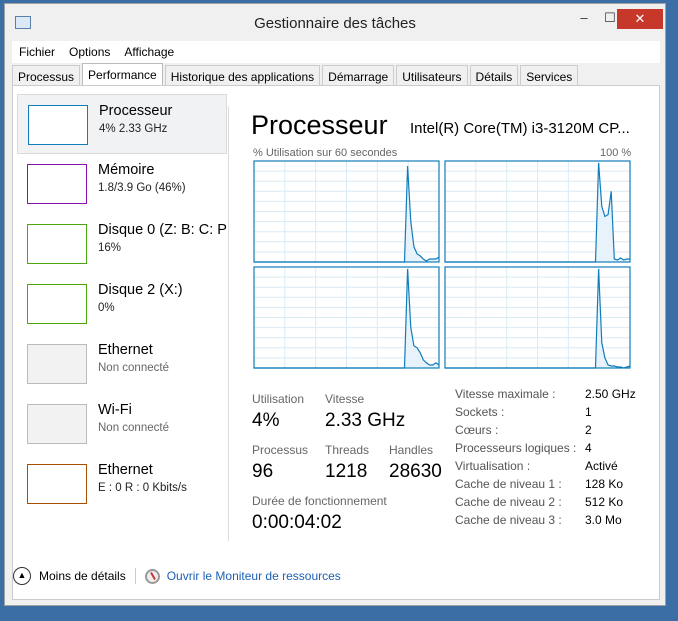  I want to click on spec-value: 128 Ko, so click(604, 484).